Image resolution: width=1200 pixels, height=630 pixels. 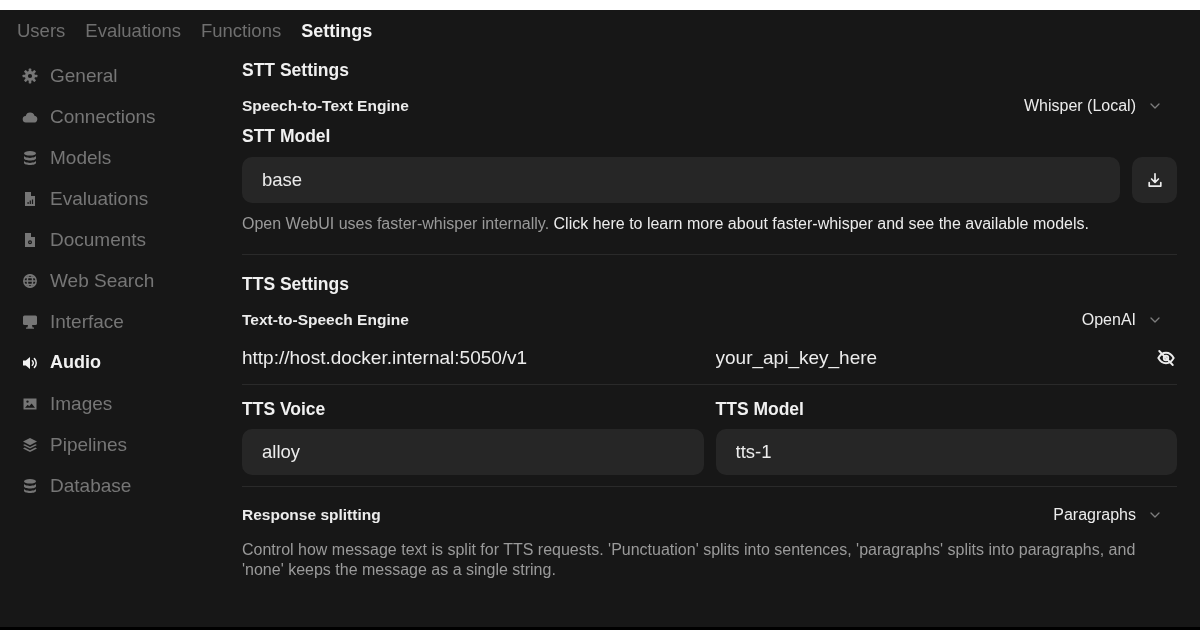 I want to click on search-document-icon, so click(x=30, y=239).